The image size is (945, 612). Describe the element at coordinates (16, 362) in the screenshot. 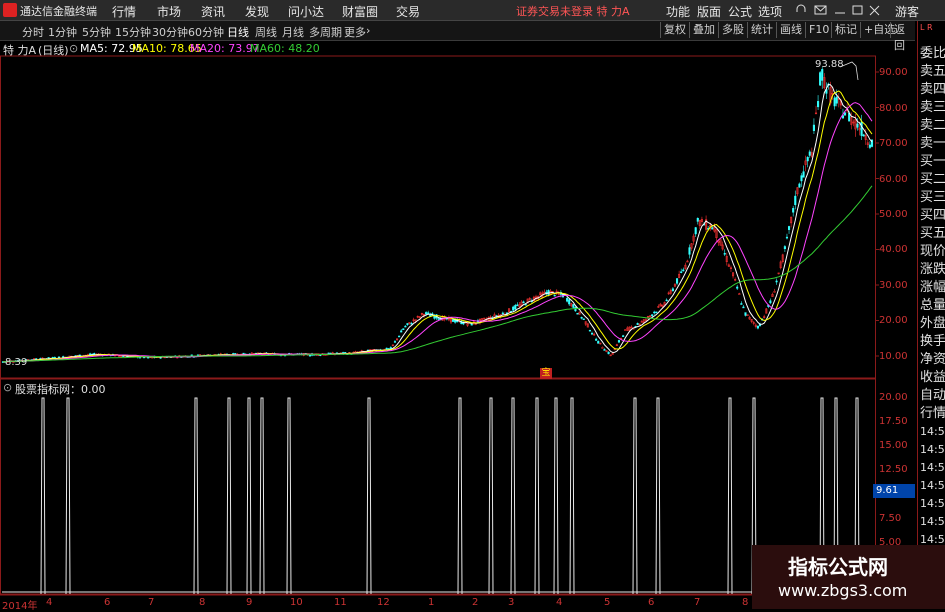

I see `low-price-label: 8.39` at that location.